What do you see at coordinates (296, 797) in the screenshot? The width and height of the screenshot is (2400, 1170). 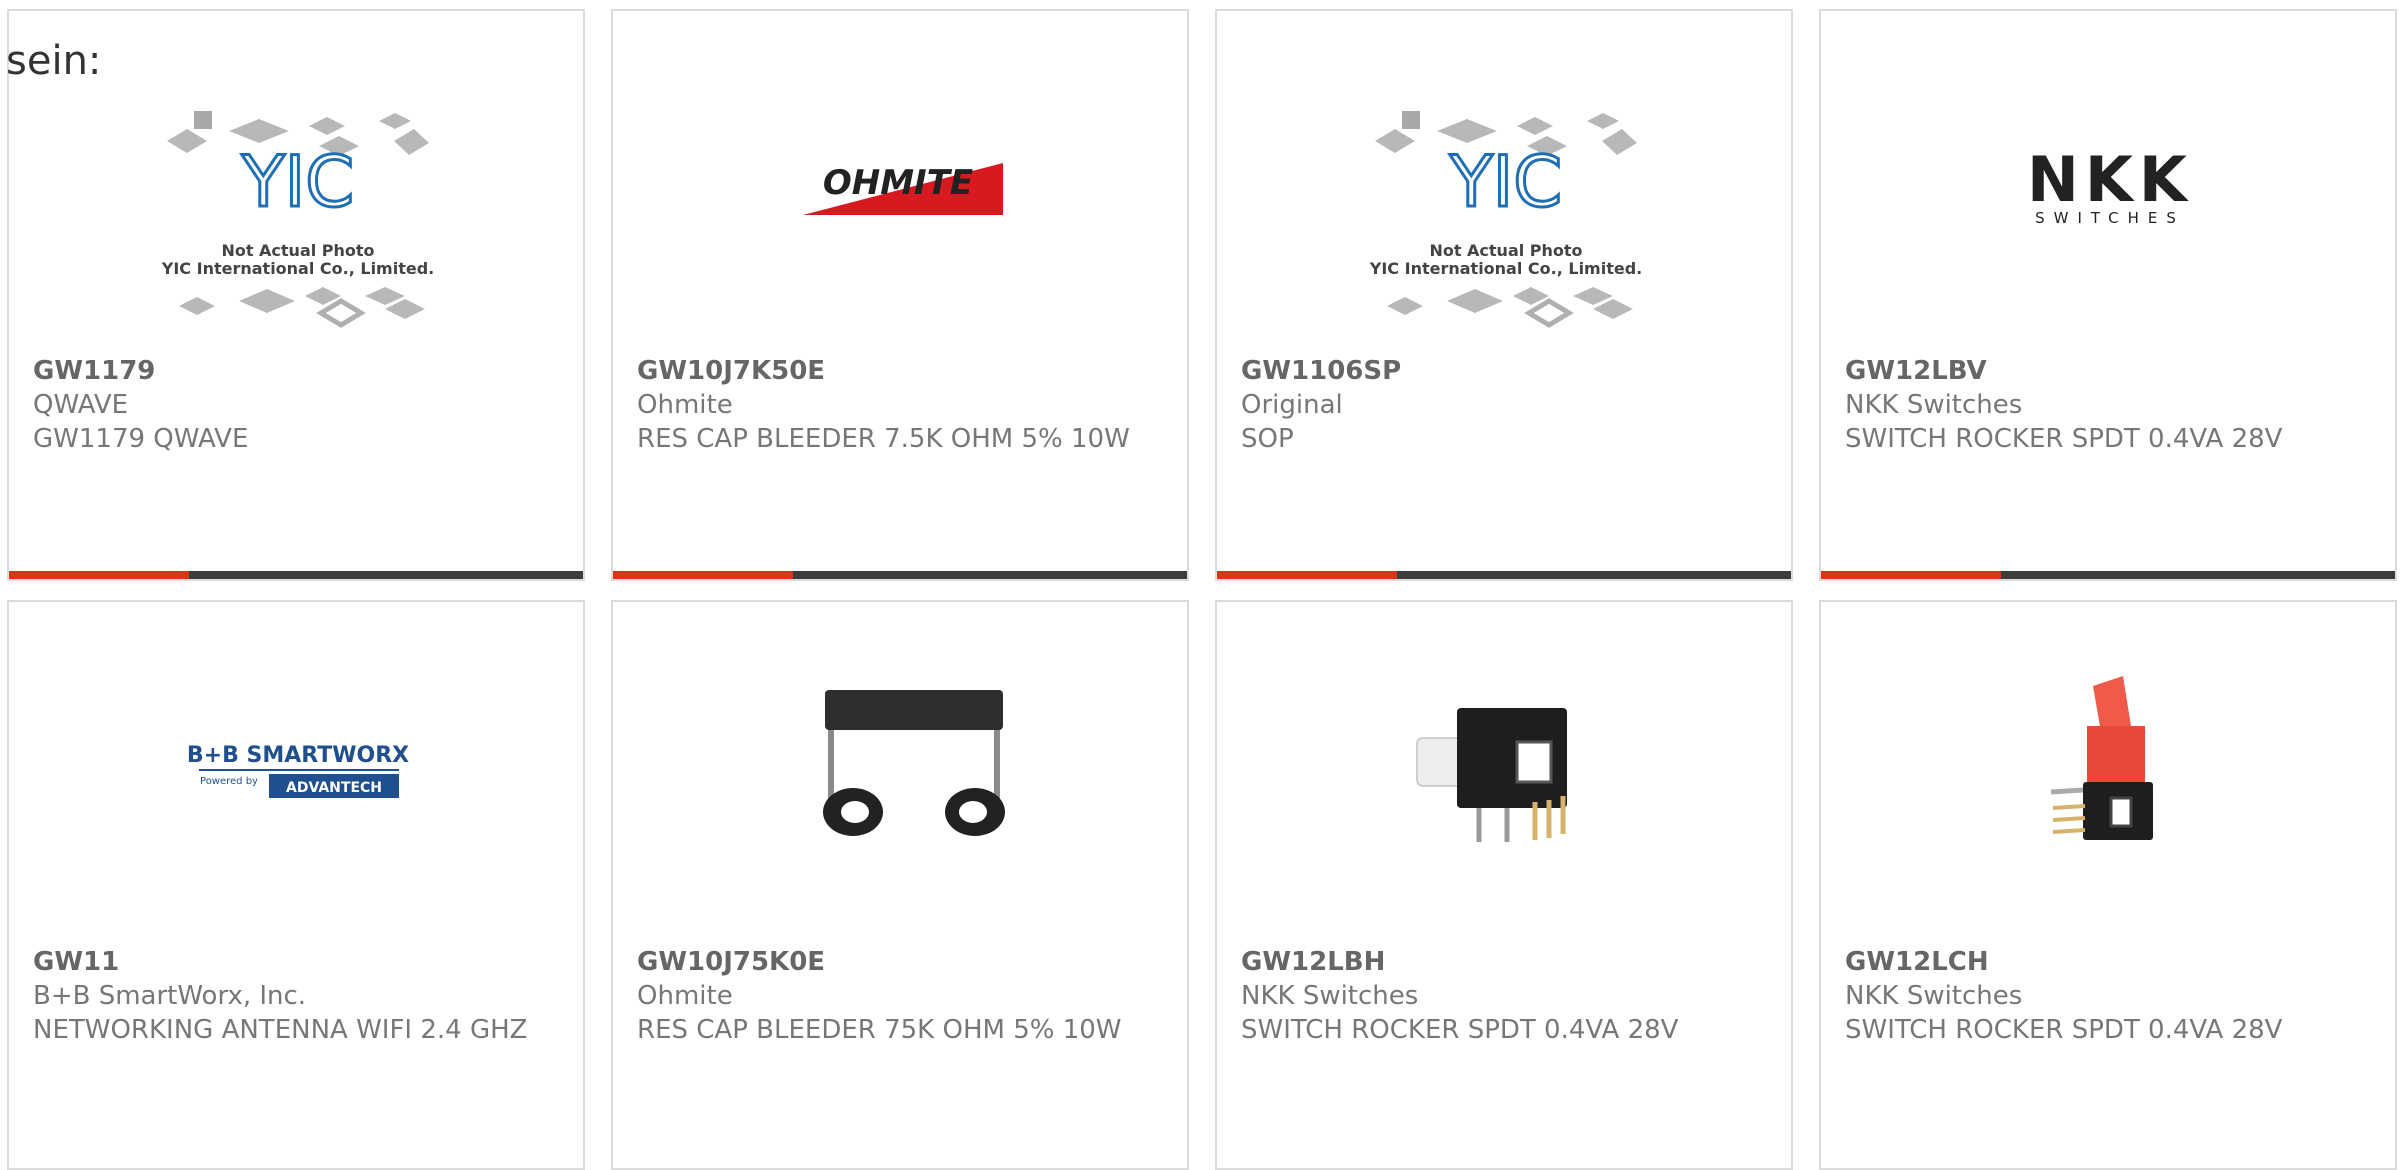 I see `product-image: B+B SMARTWORX Powered by ADVANTECH` at bounding box center [296, 797].